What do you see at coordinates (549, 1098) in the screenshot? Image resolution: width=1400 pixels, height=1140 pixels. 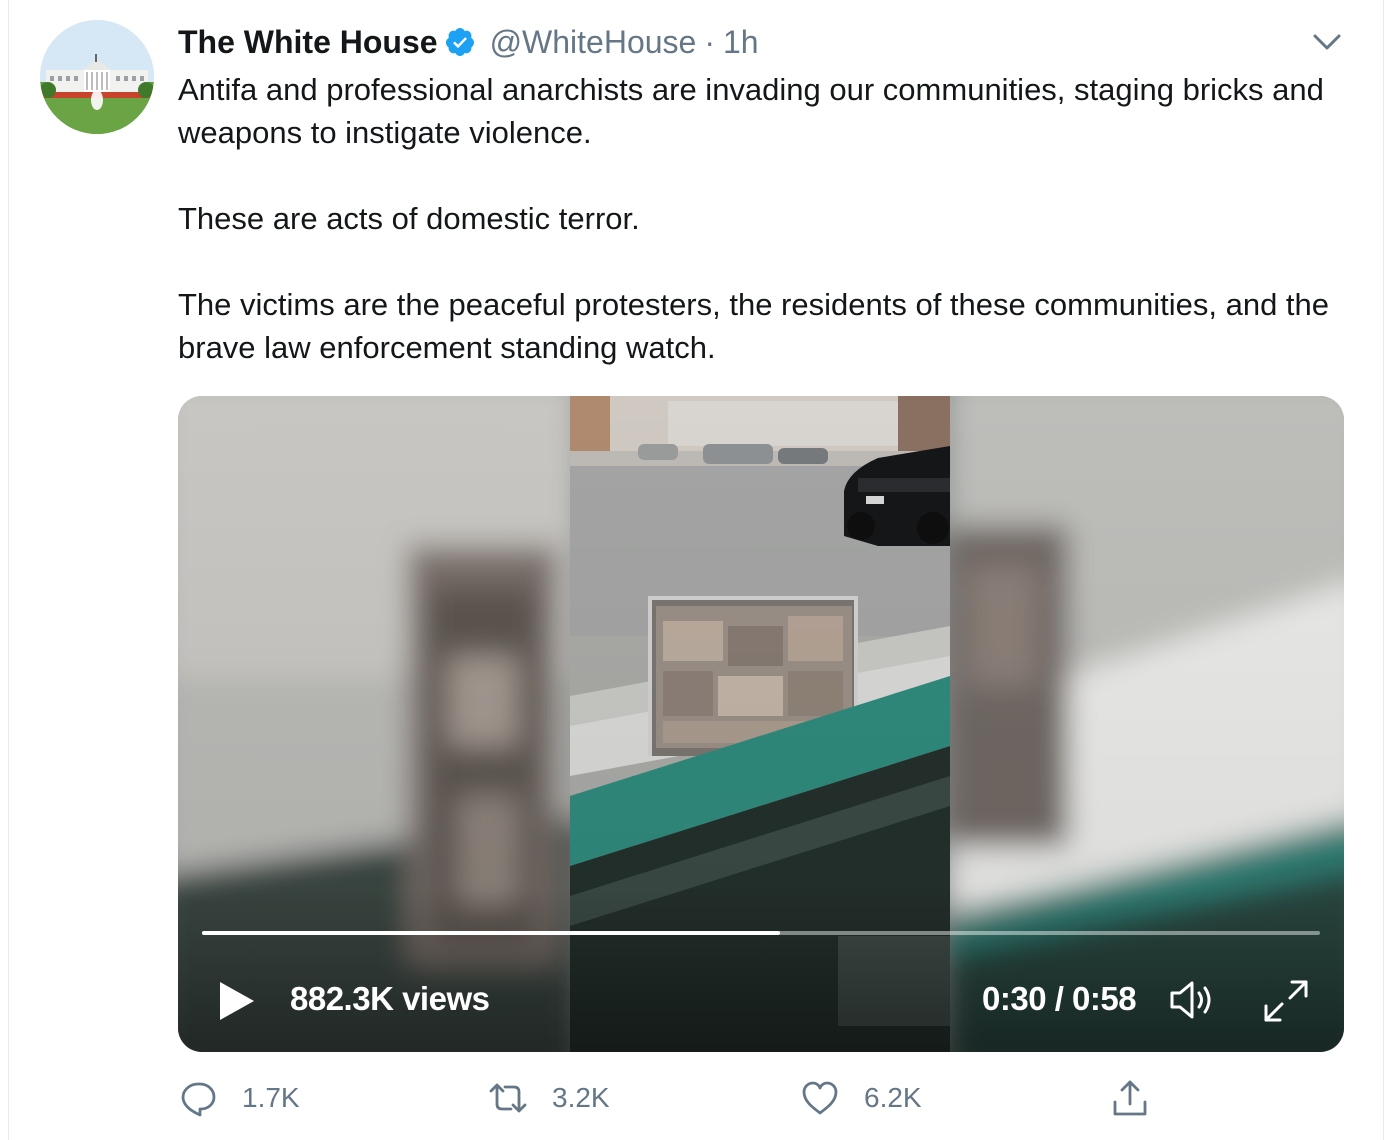 I see `retweet-button: 3.2K` at bounding box center [549, 1098].